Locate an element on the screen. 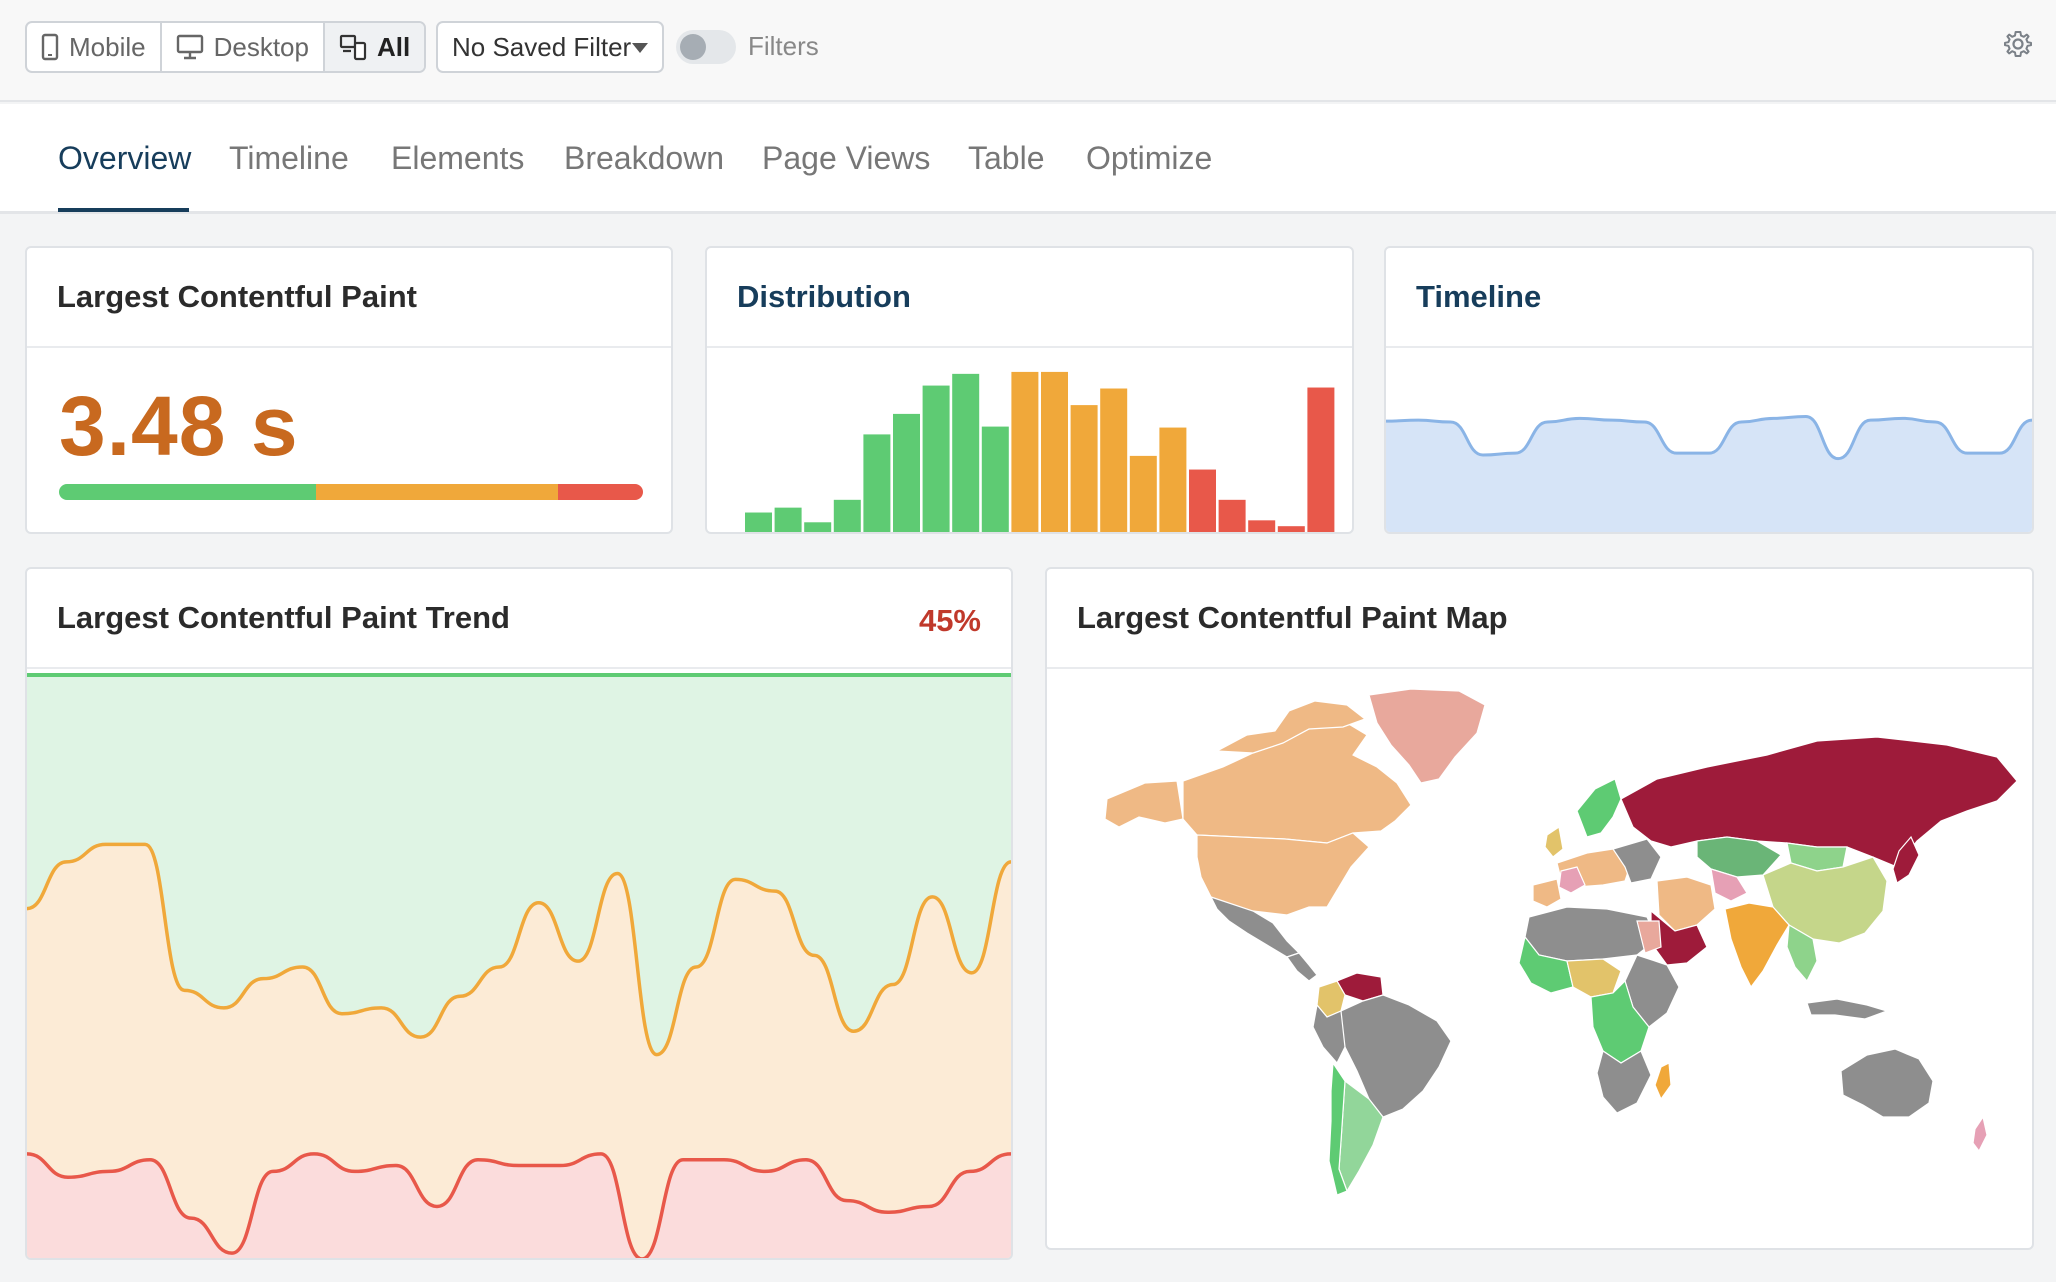 The width and height of the screenshot is (2056, 1282). all-devices-button: All is located at coordinates (374, 47).